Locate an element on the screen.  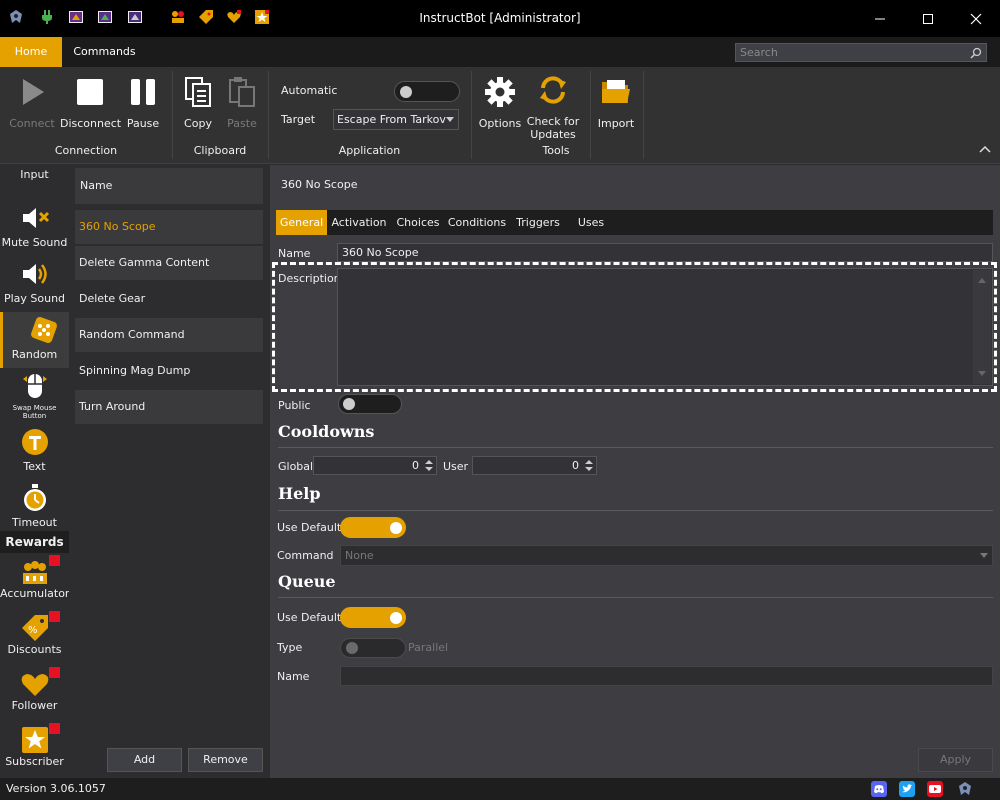
nav-swap-mouse-button: Swap Mouse Button is located at coordinates (34, 396).